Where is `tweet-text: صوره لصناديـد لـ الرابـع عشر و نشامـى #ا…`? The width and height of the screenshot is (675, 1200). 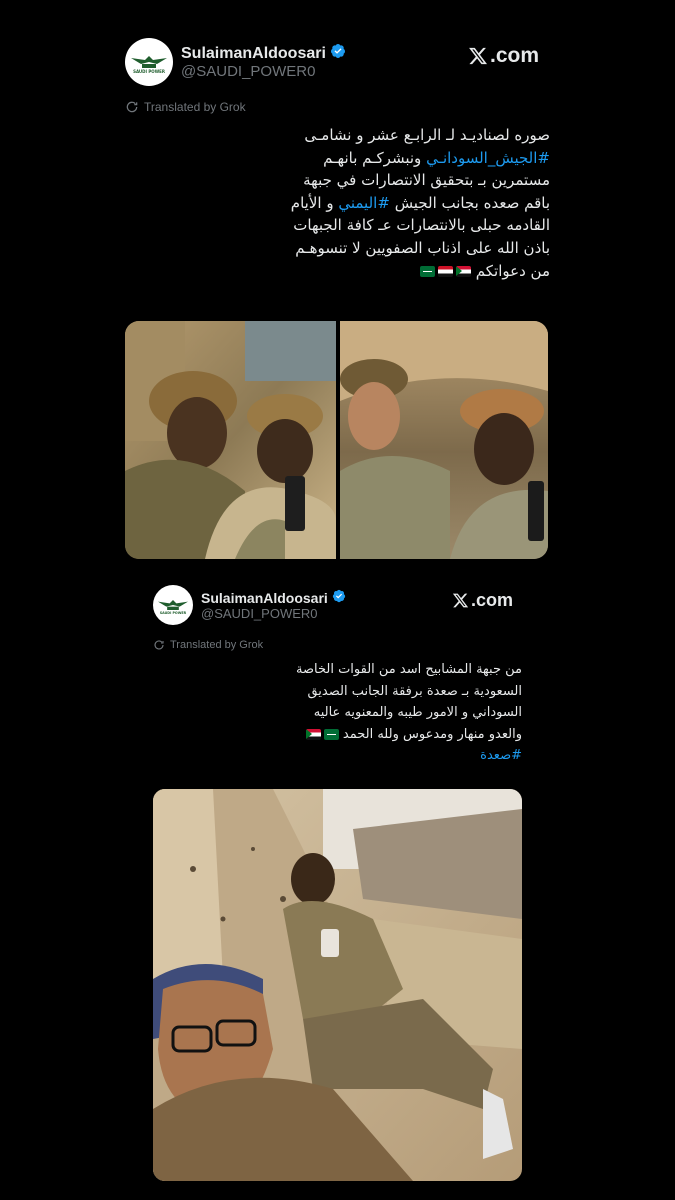
tweet-text: صوره لصناديـد لـ الرابـع عشر و نشامـى #ا… is located at coordinates (335, 203).